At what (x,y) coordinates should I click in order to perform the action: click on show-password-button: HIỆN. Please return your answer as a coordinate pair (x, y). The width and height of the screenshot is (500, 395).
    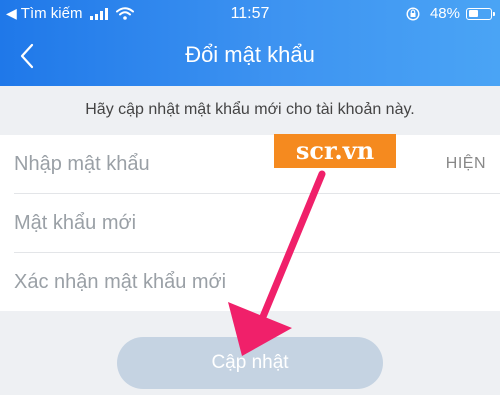
    Looking at the image, I should click on (466, 164).